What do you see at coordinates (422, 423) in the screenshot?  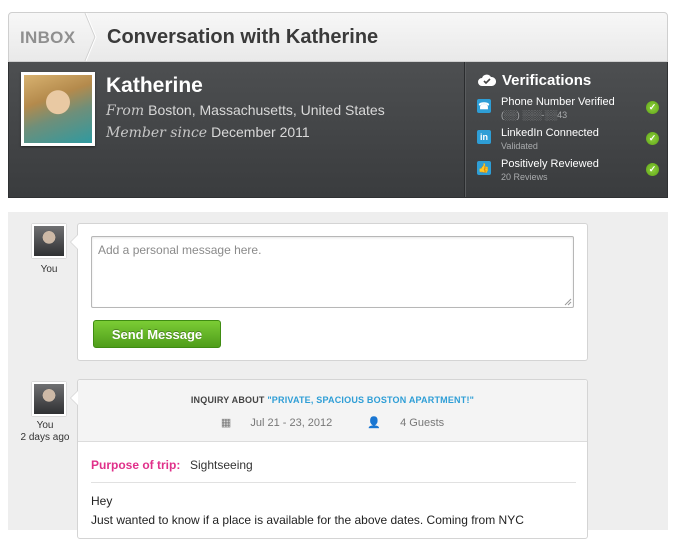 I see `guest-count: 4 Guests` at bounding box center [422, 423].